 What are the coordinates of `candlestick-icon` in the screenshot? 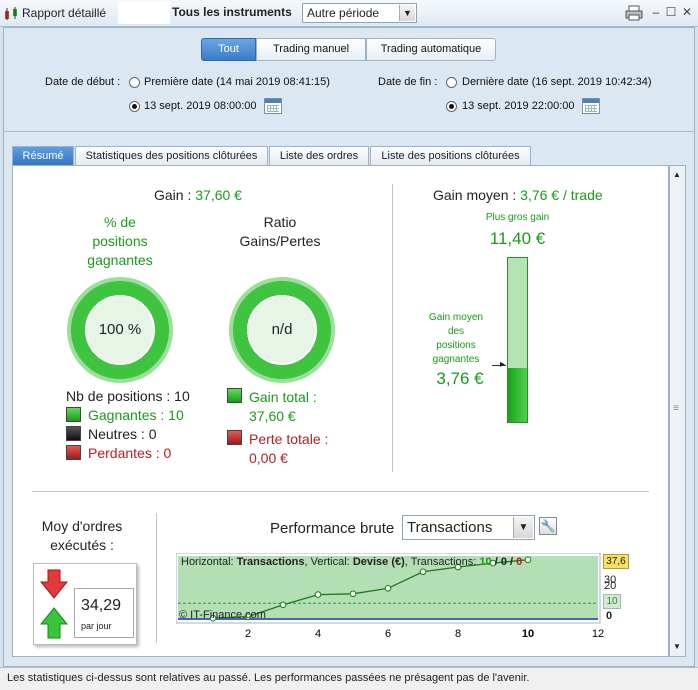 It's located at (11, 13).